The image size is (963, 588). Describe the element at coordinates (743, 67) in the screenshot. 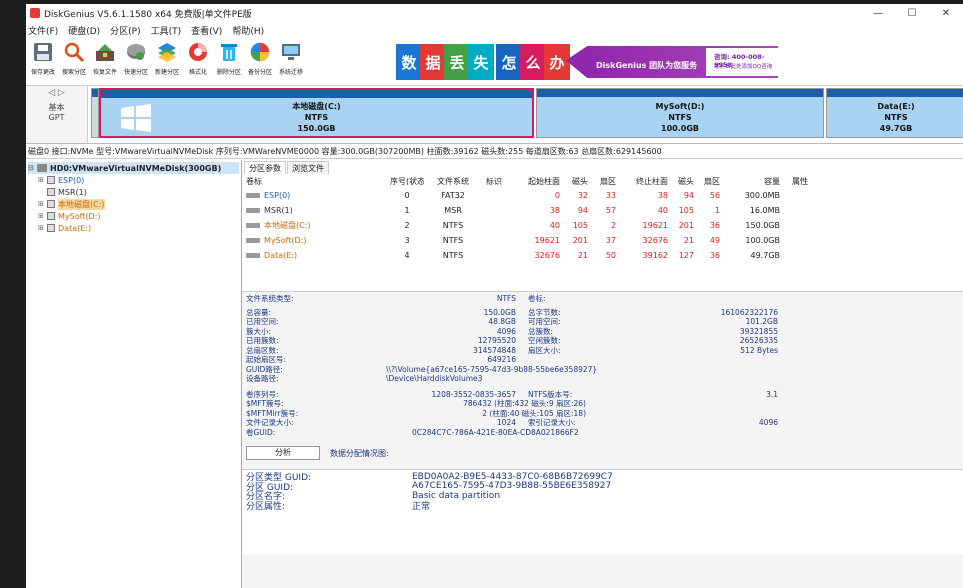

I see `banner-qq: 或点击此处添加QQ咨询` at that location.